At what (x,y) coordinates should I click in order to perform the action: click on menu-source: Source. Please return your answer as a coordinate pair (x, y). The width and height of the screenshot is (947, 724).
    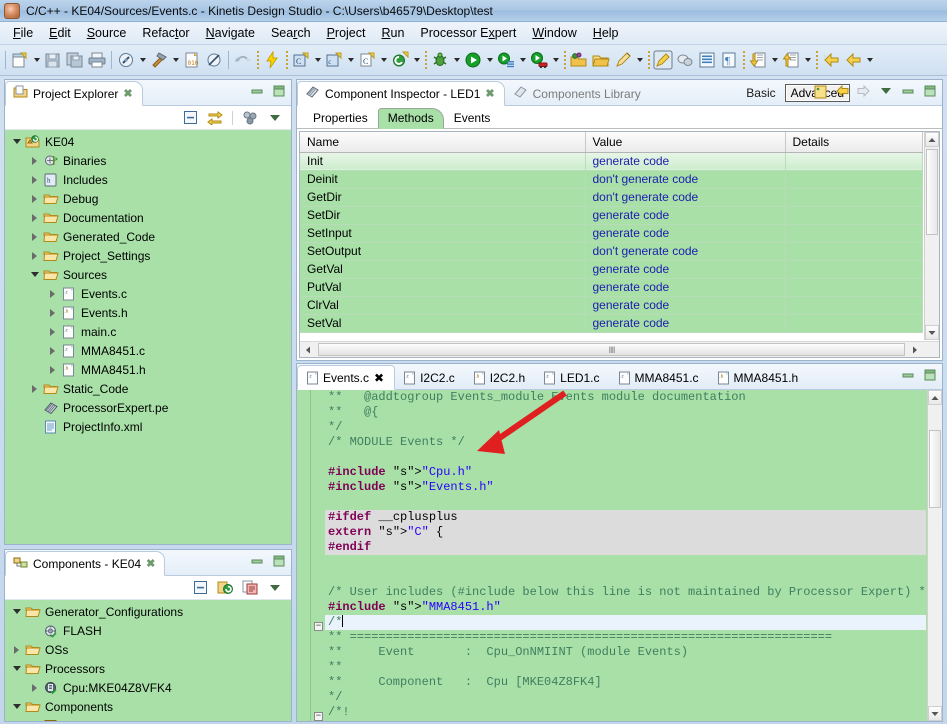
    Looking at the image, I should click on (107, 33).